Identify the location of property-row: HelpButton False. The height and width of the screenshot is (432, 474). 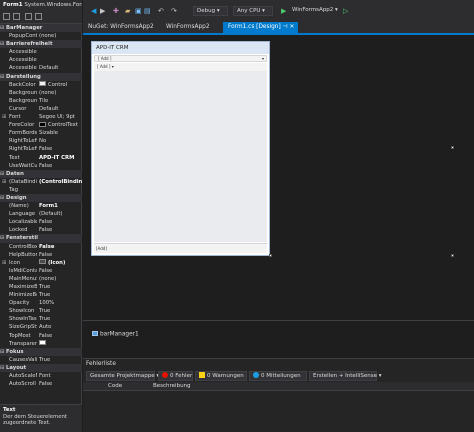
(41, 255).